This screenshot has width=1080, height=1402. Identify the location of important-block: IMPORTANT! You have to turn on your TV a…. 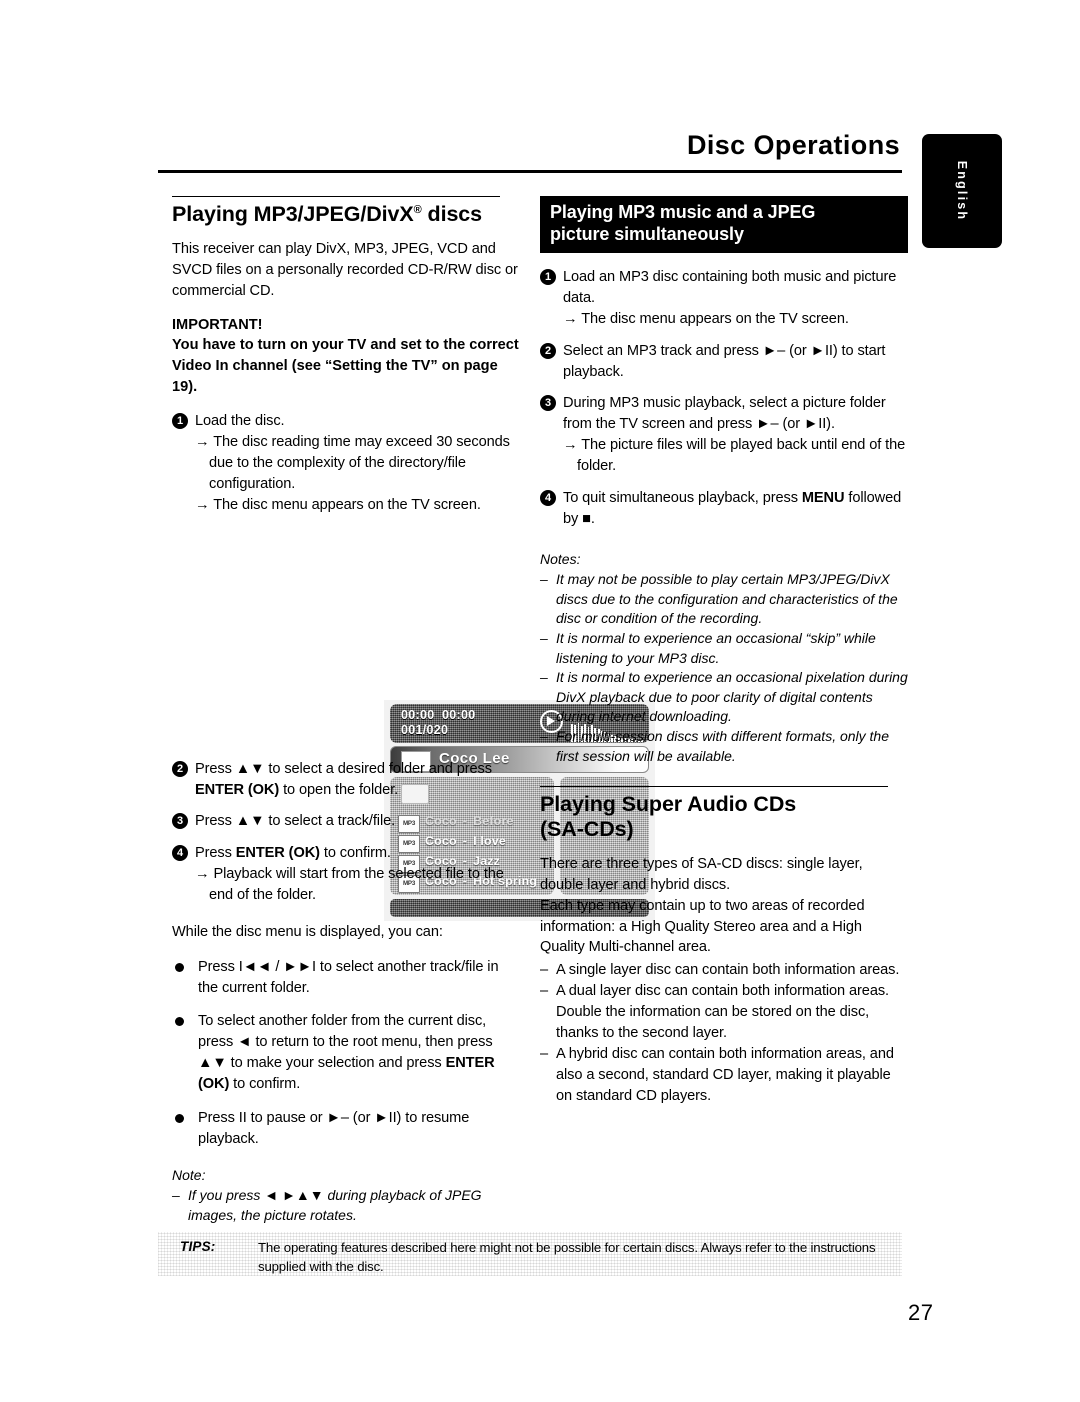
(346, 356).